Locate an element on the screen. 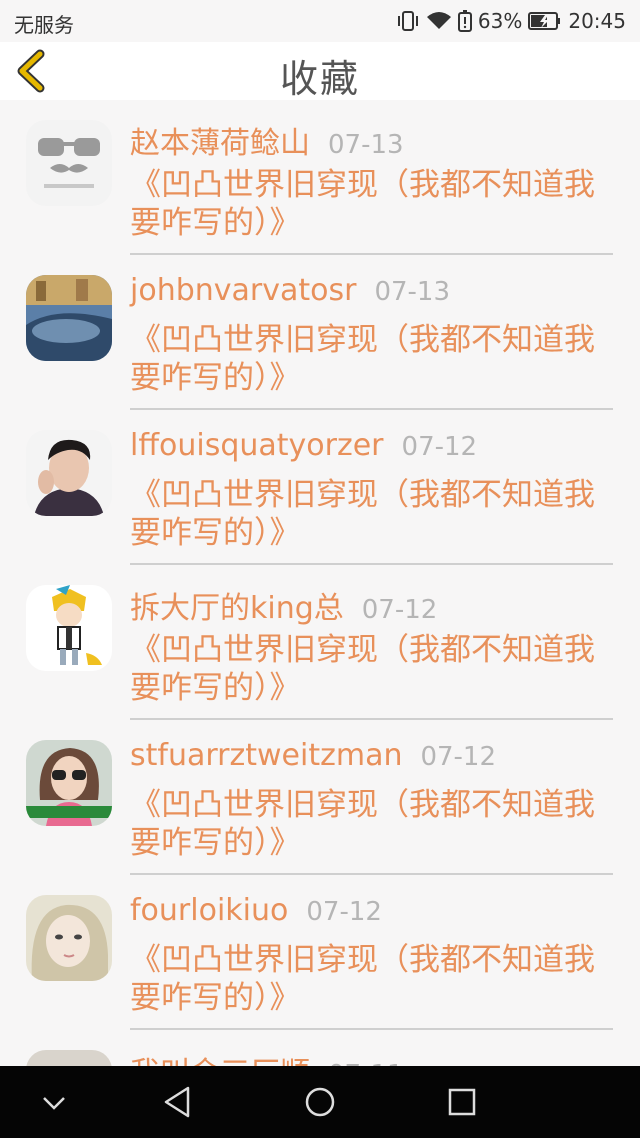 The width and height of the screenshot is (640, 1138). battery-charging-icon is located at coordinates (545, 21).